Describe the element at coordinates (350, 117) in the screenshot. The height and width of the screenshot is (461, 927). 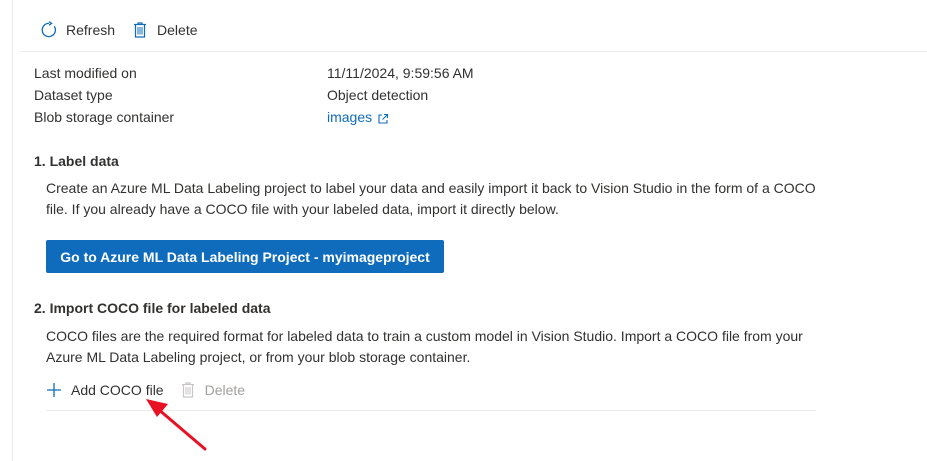
I see `blob-container-link-label: images` at that location.